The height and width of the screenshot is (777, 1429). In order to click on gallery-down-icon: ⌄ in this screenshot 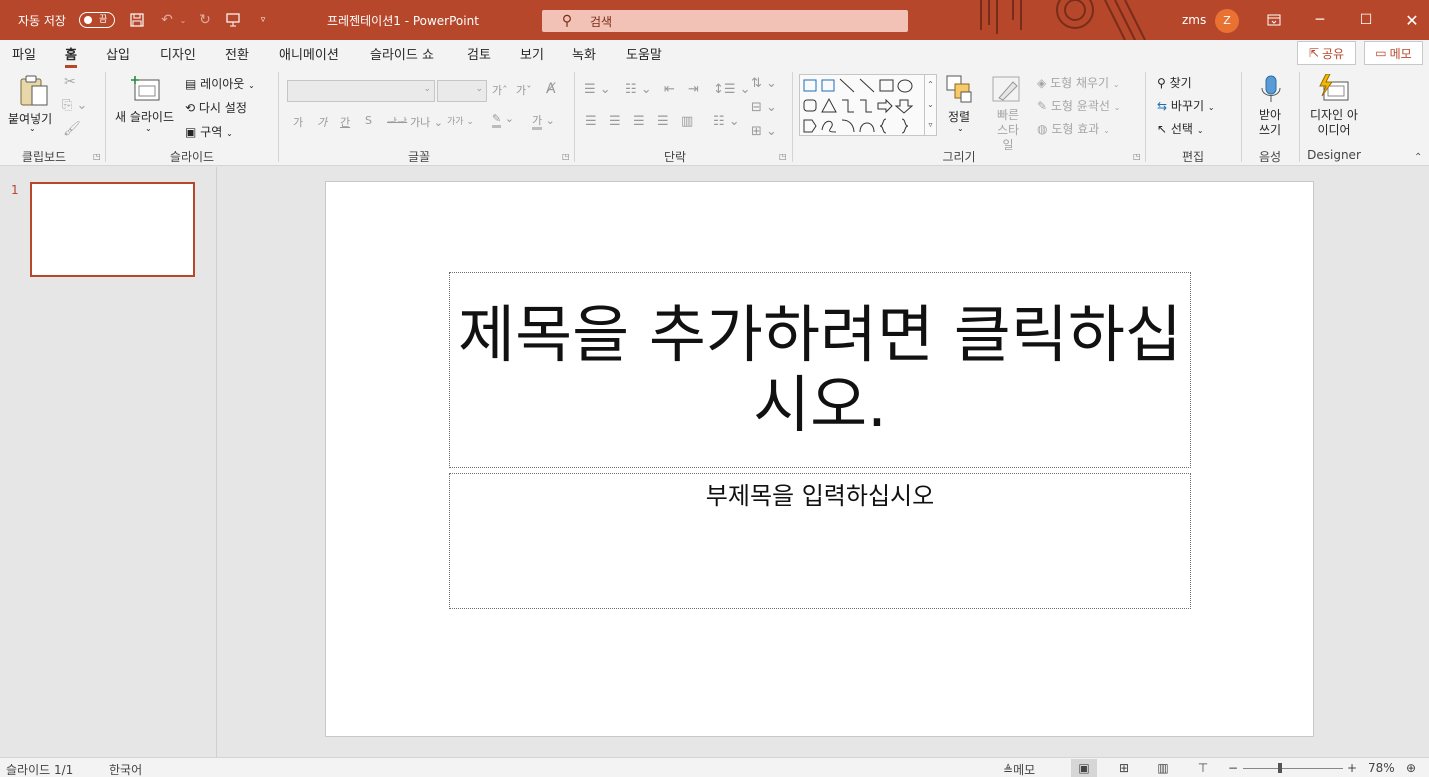, I will do `click(930, 105)`.